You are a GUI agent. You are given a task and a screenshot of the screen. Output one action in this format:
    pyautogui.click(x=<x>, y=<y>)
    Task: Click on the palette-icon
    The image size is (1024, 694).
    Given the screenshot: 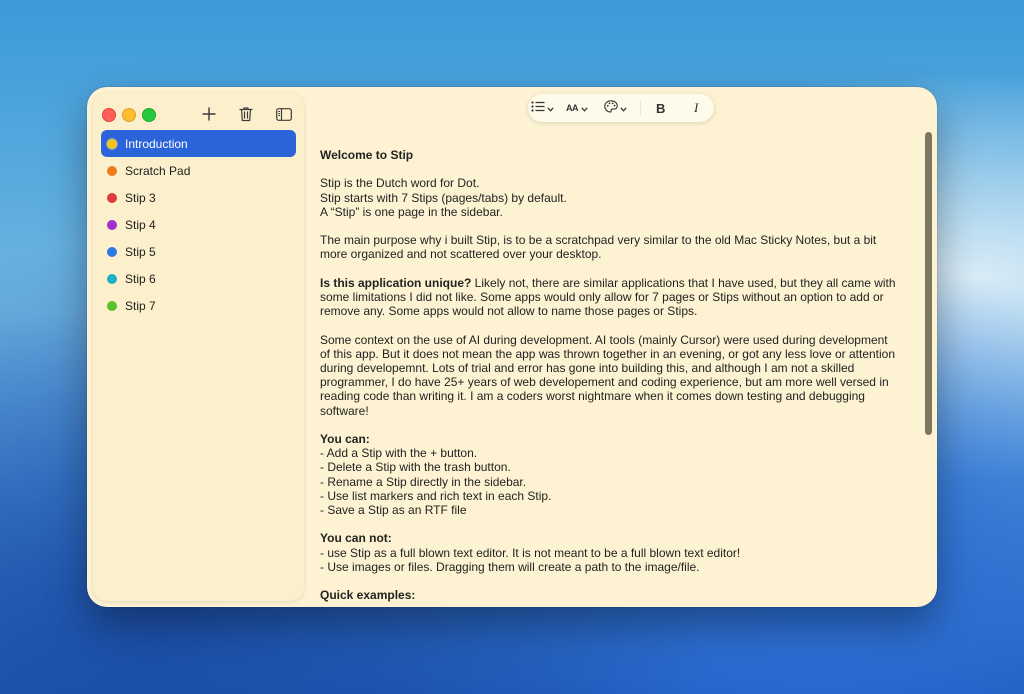 What is the action you would take?
    pyautogui.click(x=611, y=108)
    